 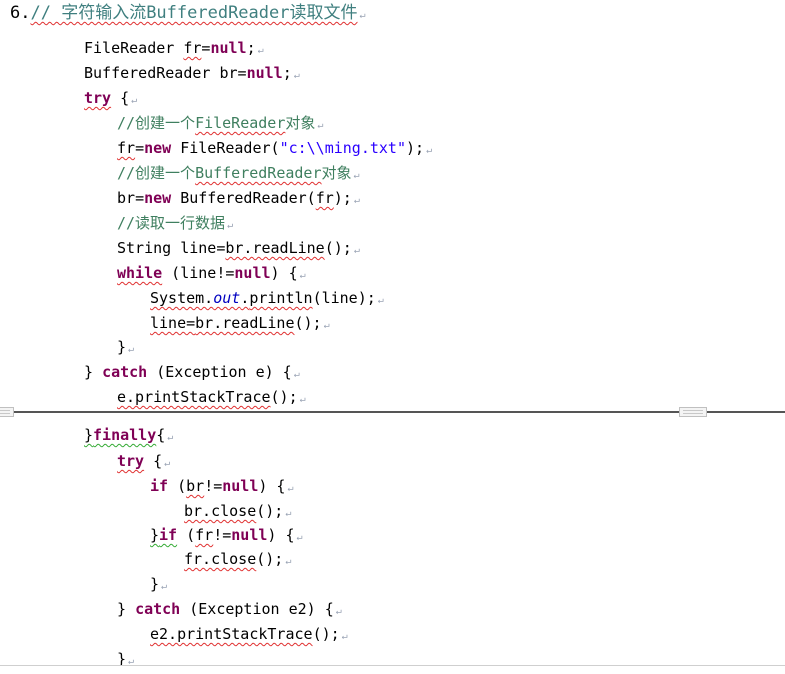 I want to click on section-heading: 6.// 字符输入流BufferedReader读取文件 ↵, so click(x=188, y=13).